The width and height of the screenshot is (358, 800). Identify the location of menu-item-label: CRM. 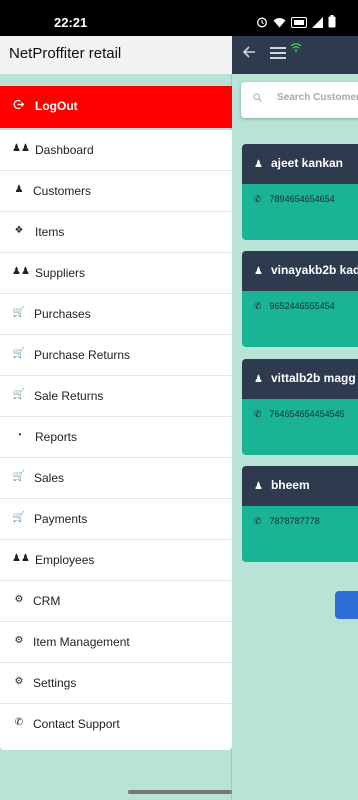
(47, 601).